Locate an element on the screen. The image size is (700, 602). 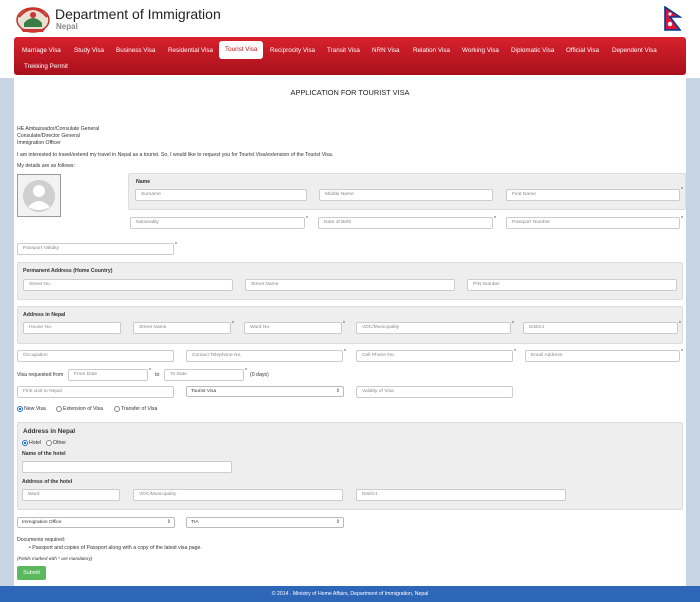
perm-street-name-input: Street Name is located at coordinates (350, 285).